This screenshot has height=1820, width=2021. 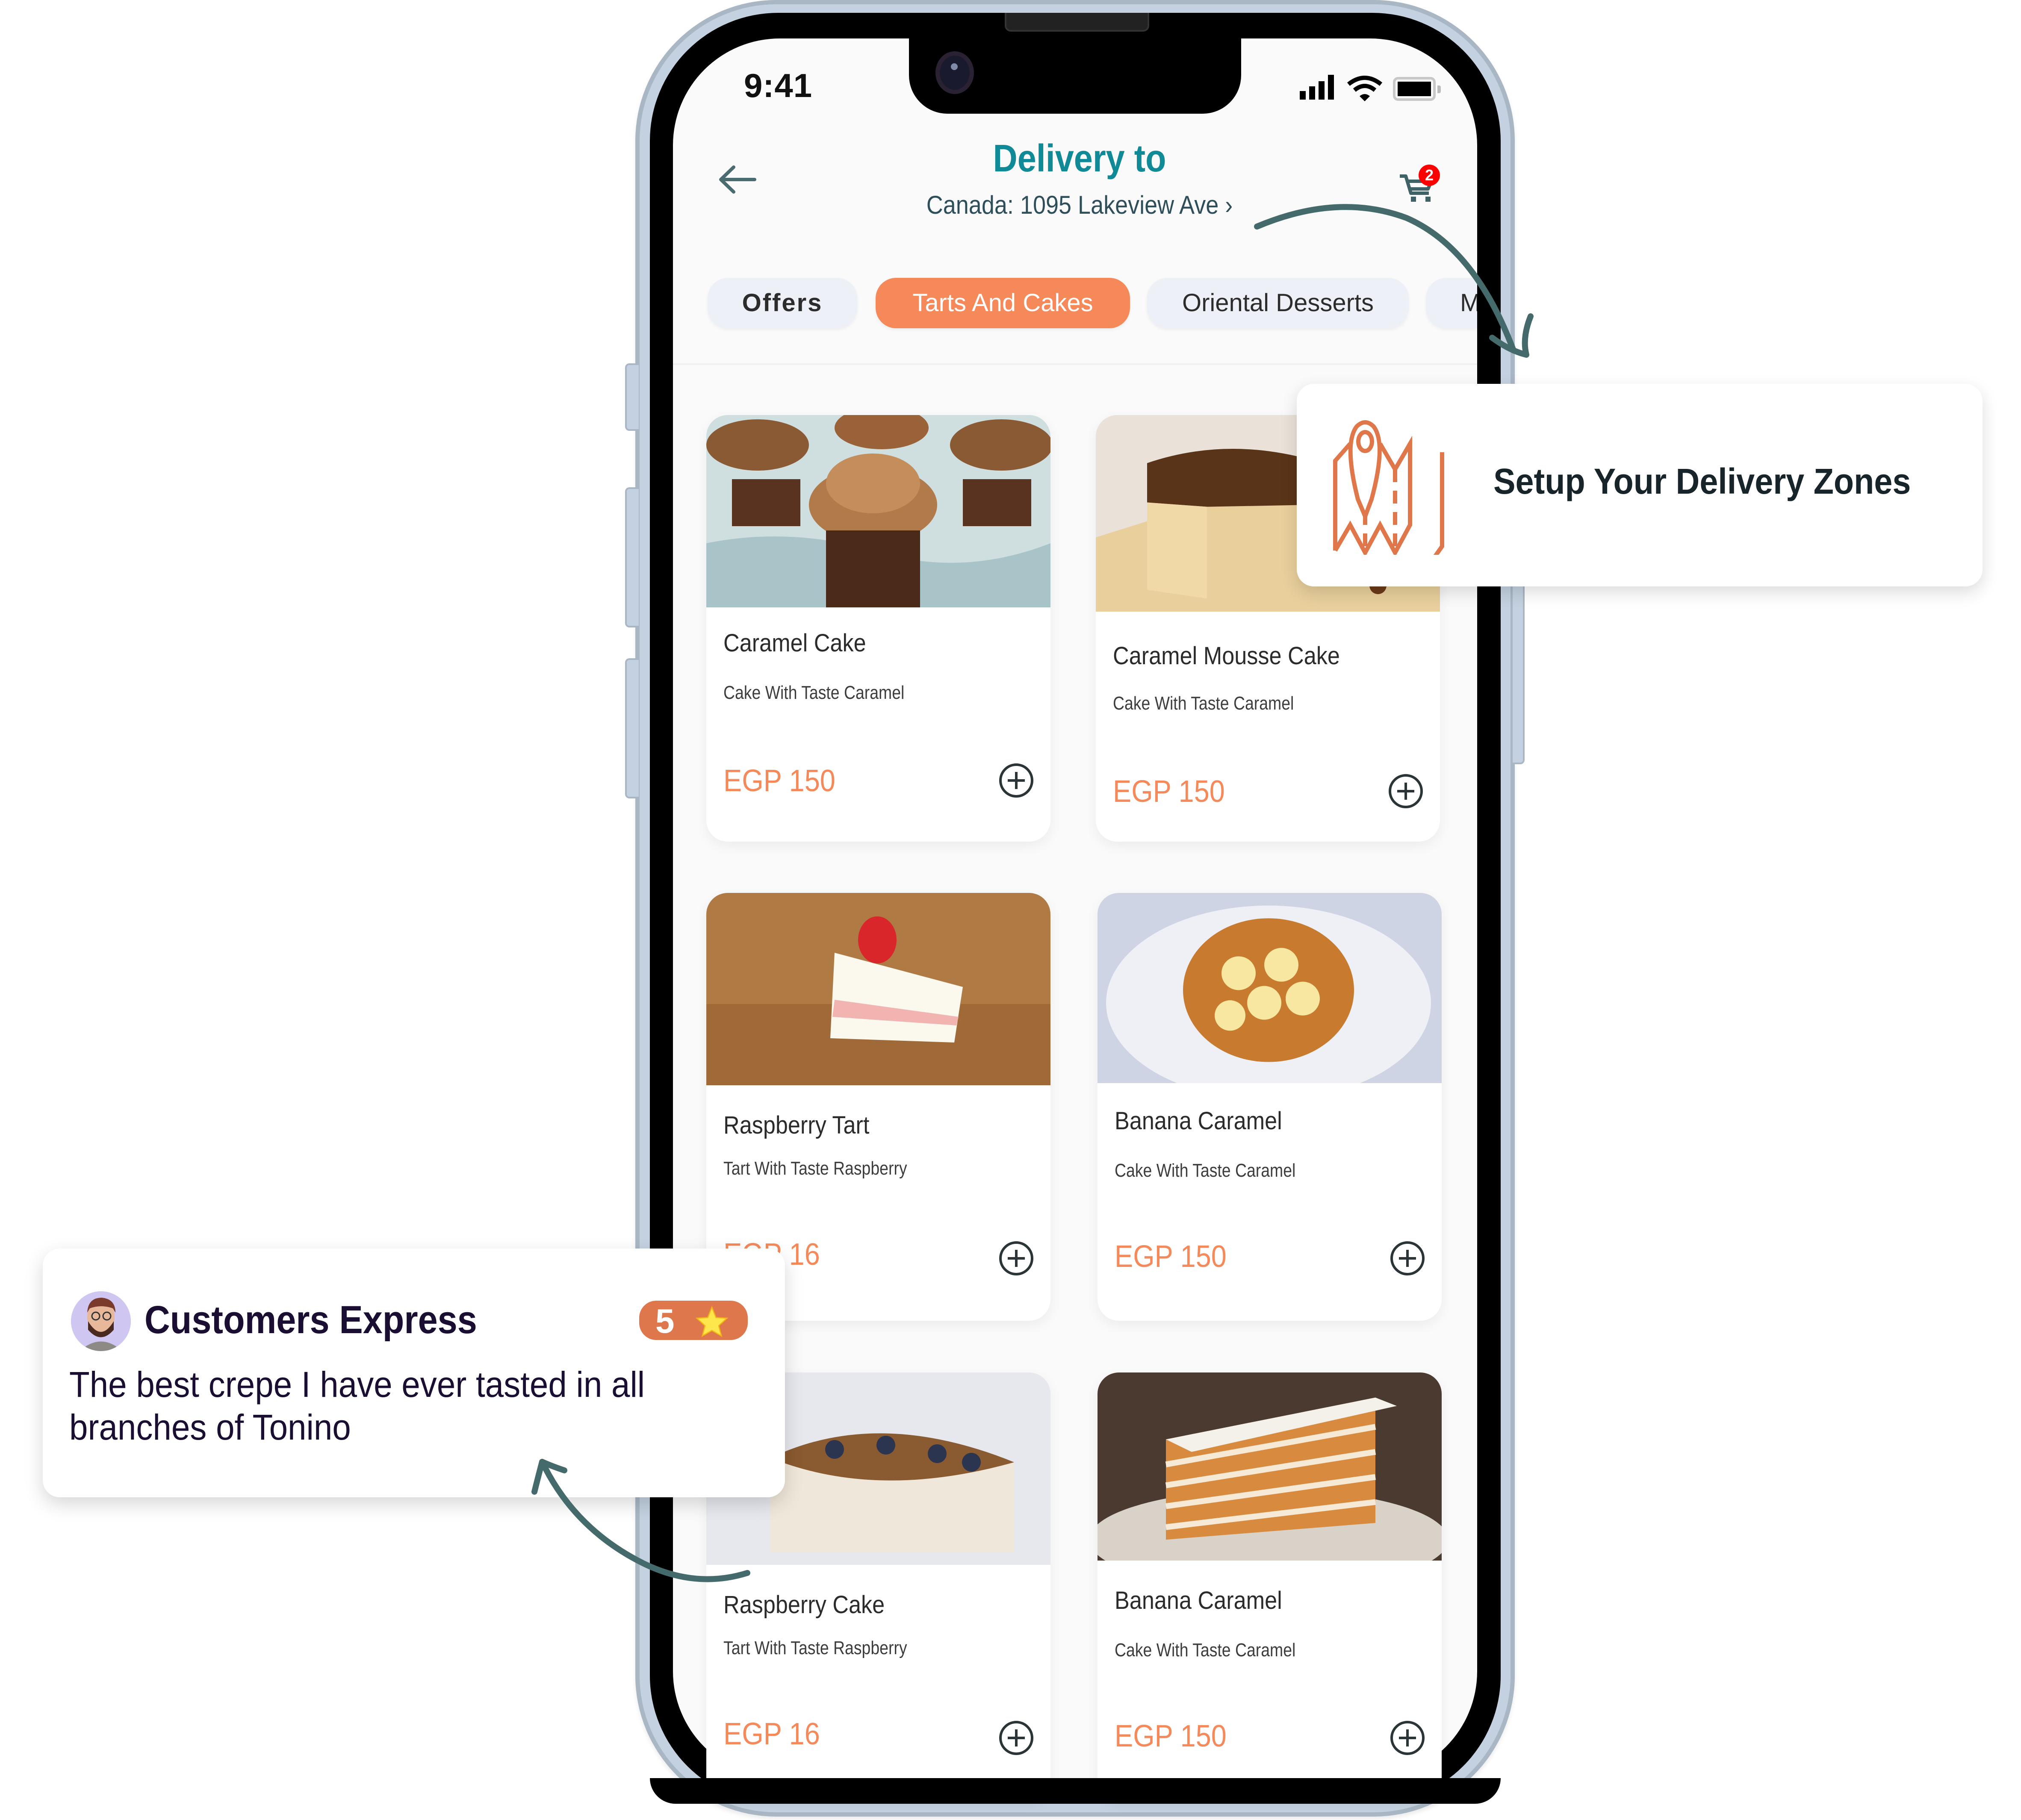 What do you see at coordinates (804, 1605) in the screenshot?
I see `product-name: Raspberry Cake` at bounding box center [804, 1605].